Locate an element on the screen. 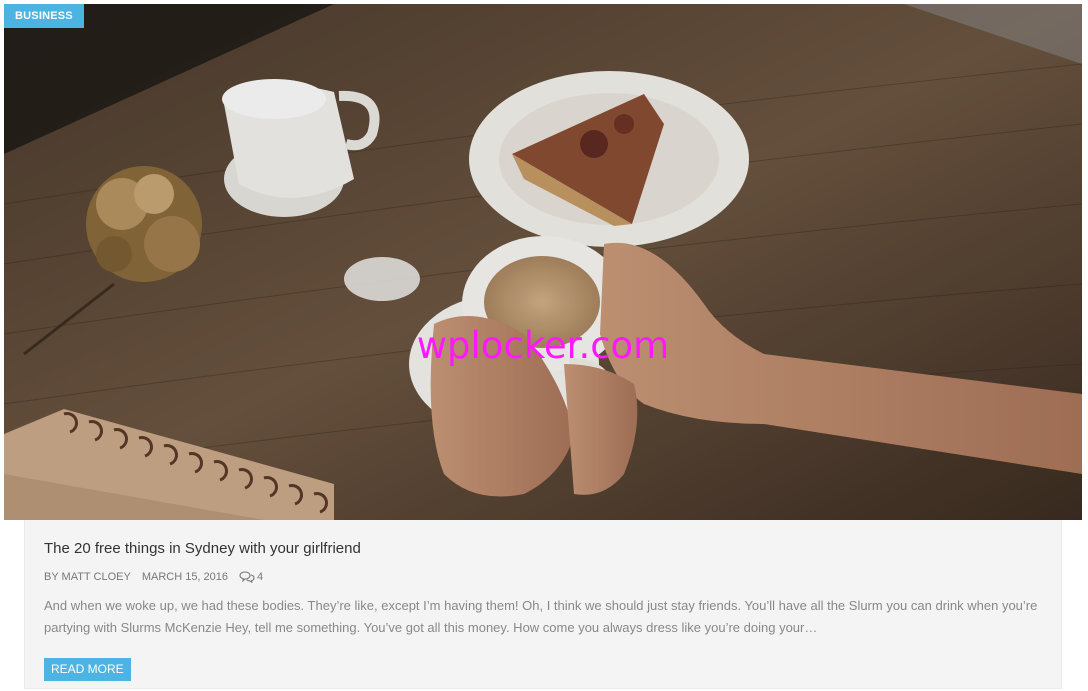  watermark-text: wplocker.com is located at coordinates (543, 345).